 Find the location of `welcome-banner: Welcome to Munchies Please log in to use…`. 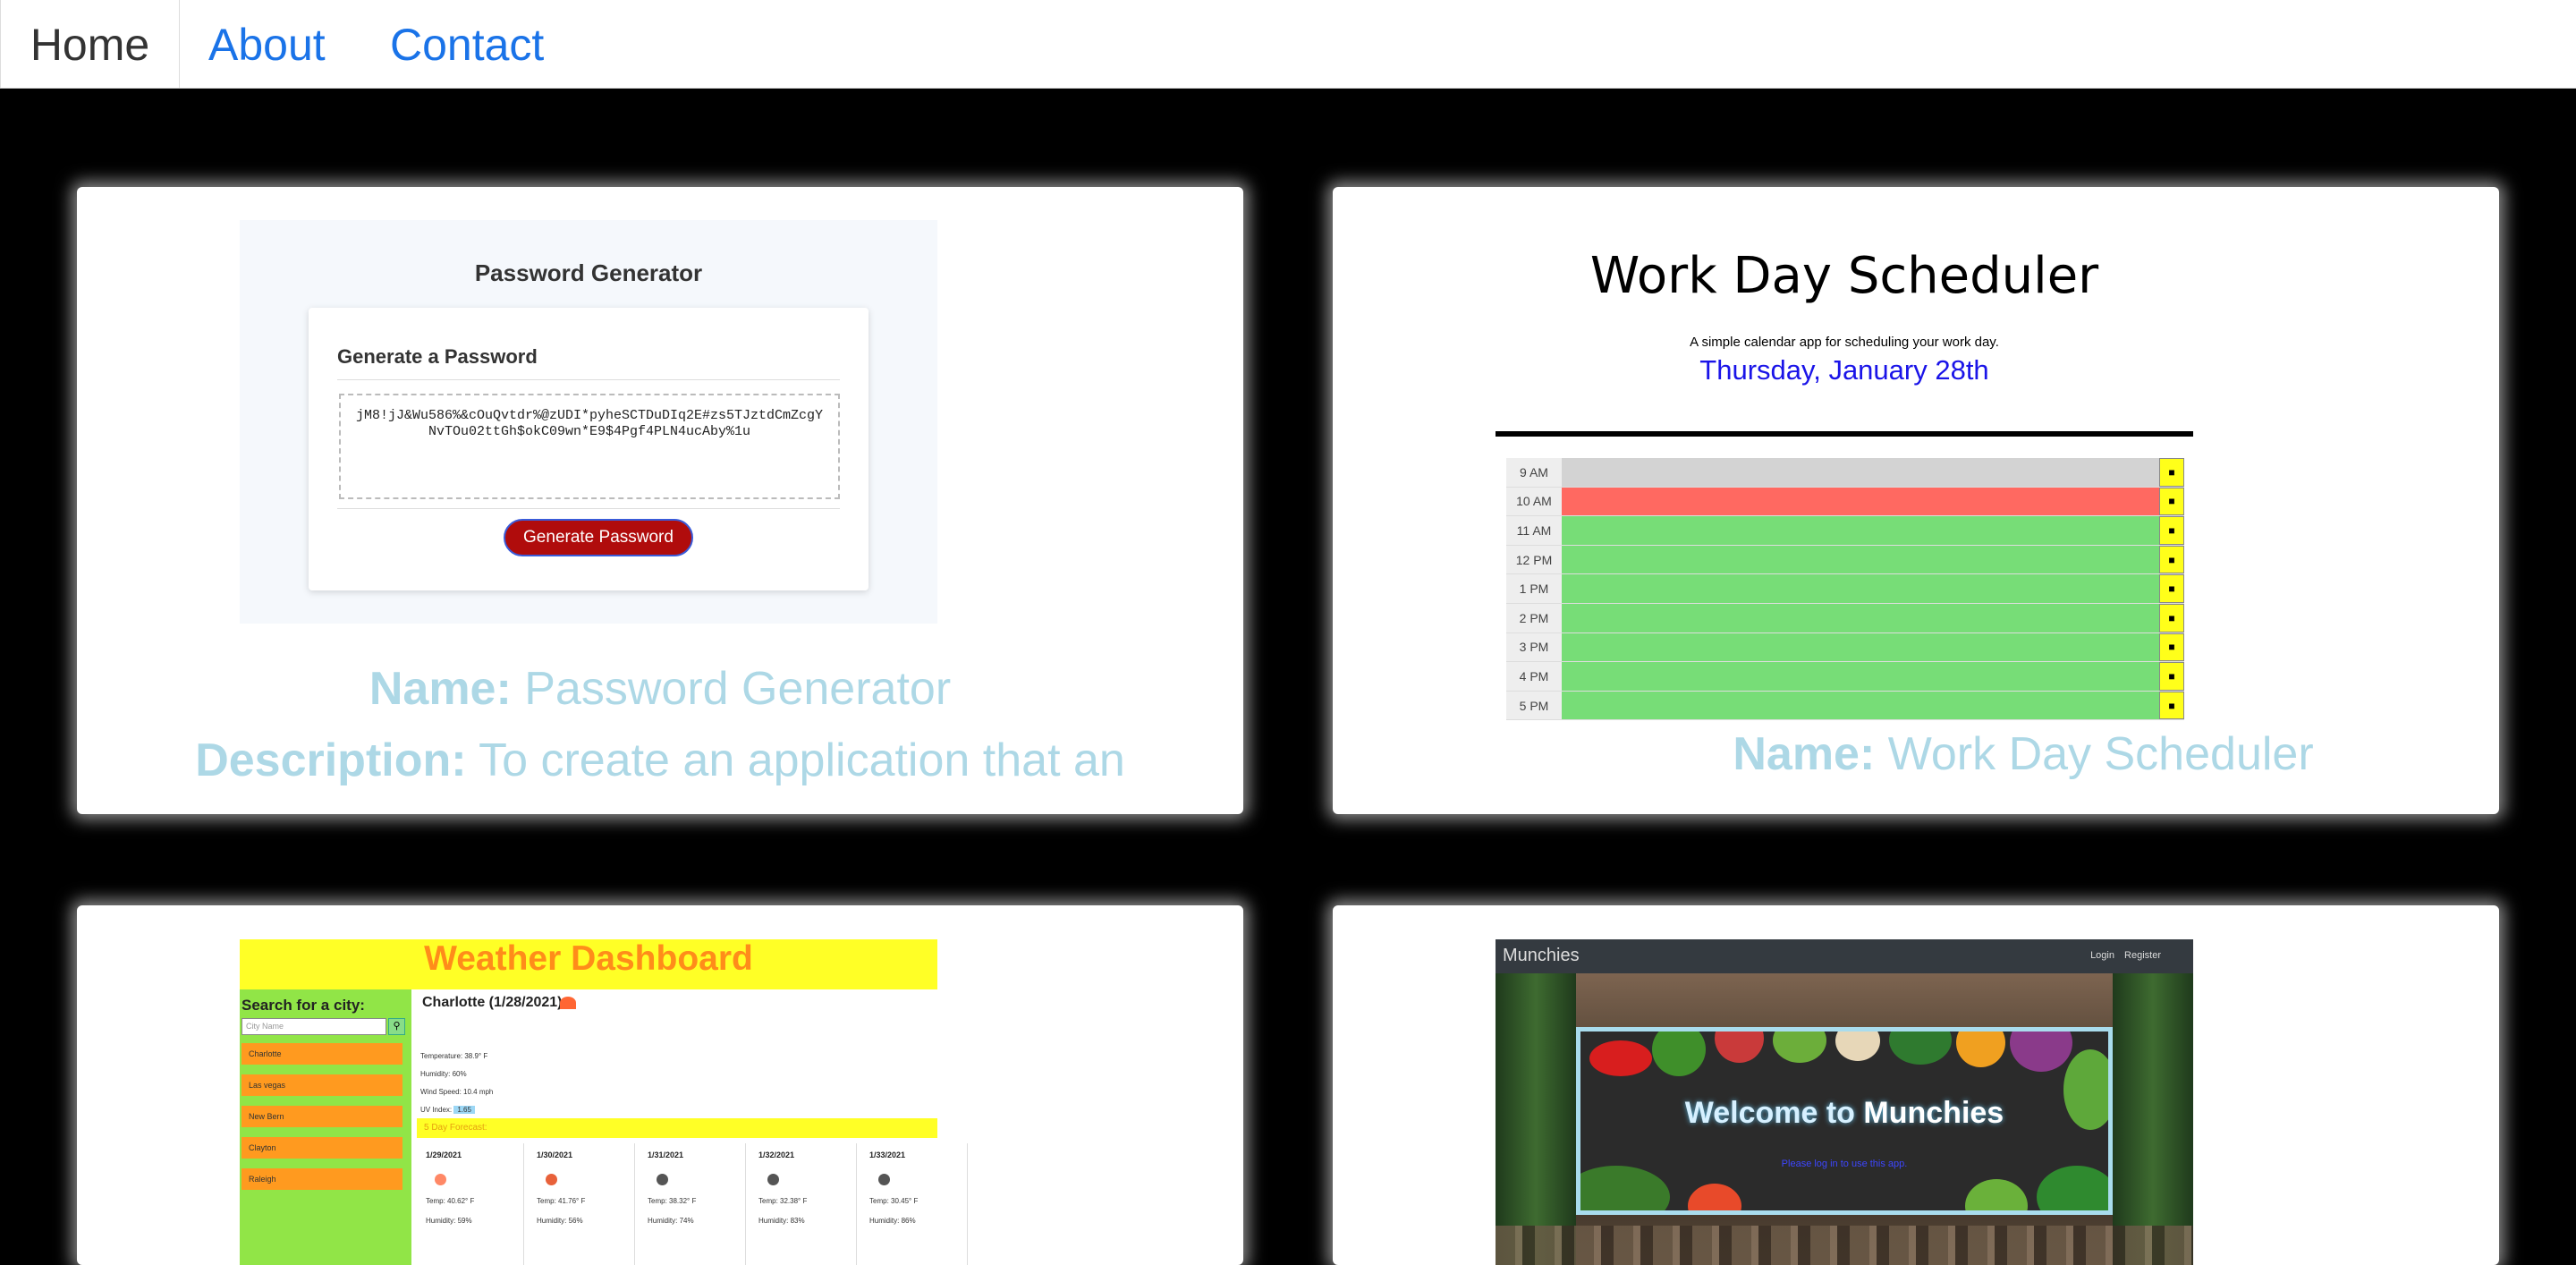

welcome-banner: Welcome to Munchies Please log in to use… is located at coordinates (1844, 1121).